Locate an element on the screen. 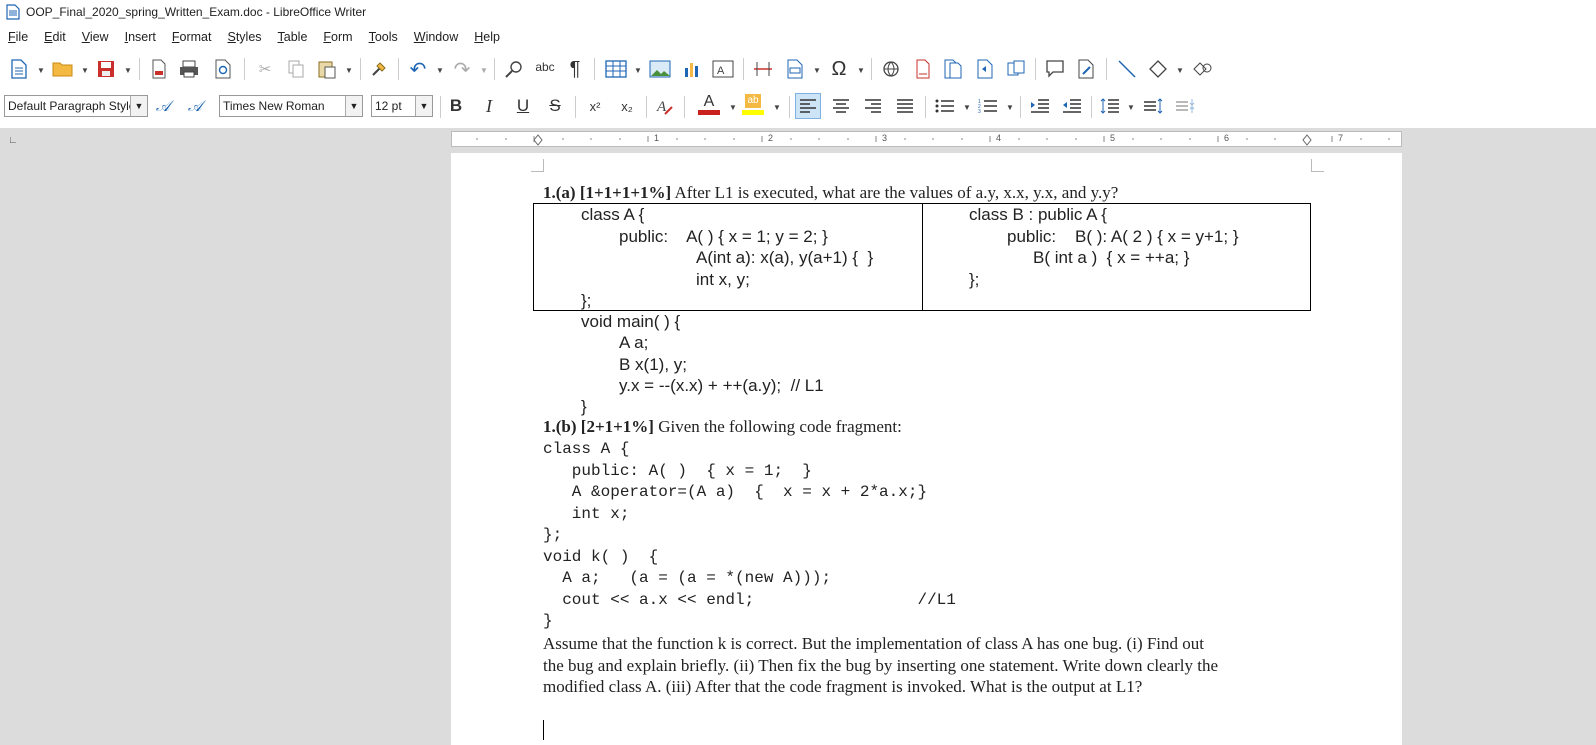 The height and width of the screenshot is (745, 1596). code-line: A(int a): x(a), y(a+1) { } is located at coordinates (785, 257).